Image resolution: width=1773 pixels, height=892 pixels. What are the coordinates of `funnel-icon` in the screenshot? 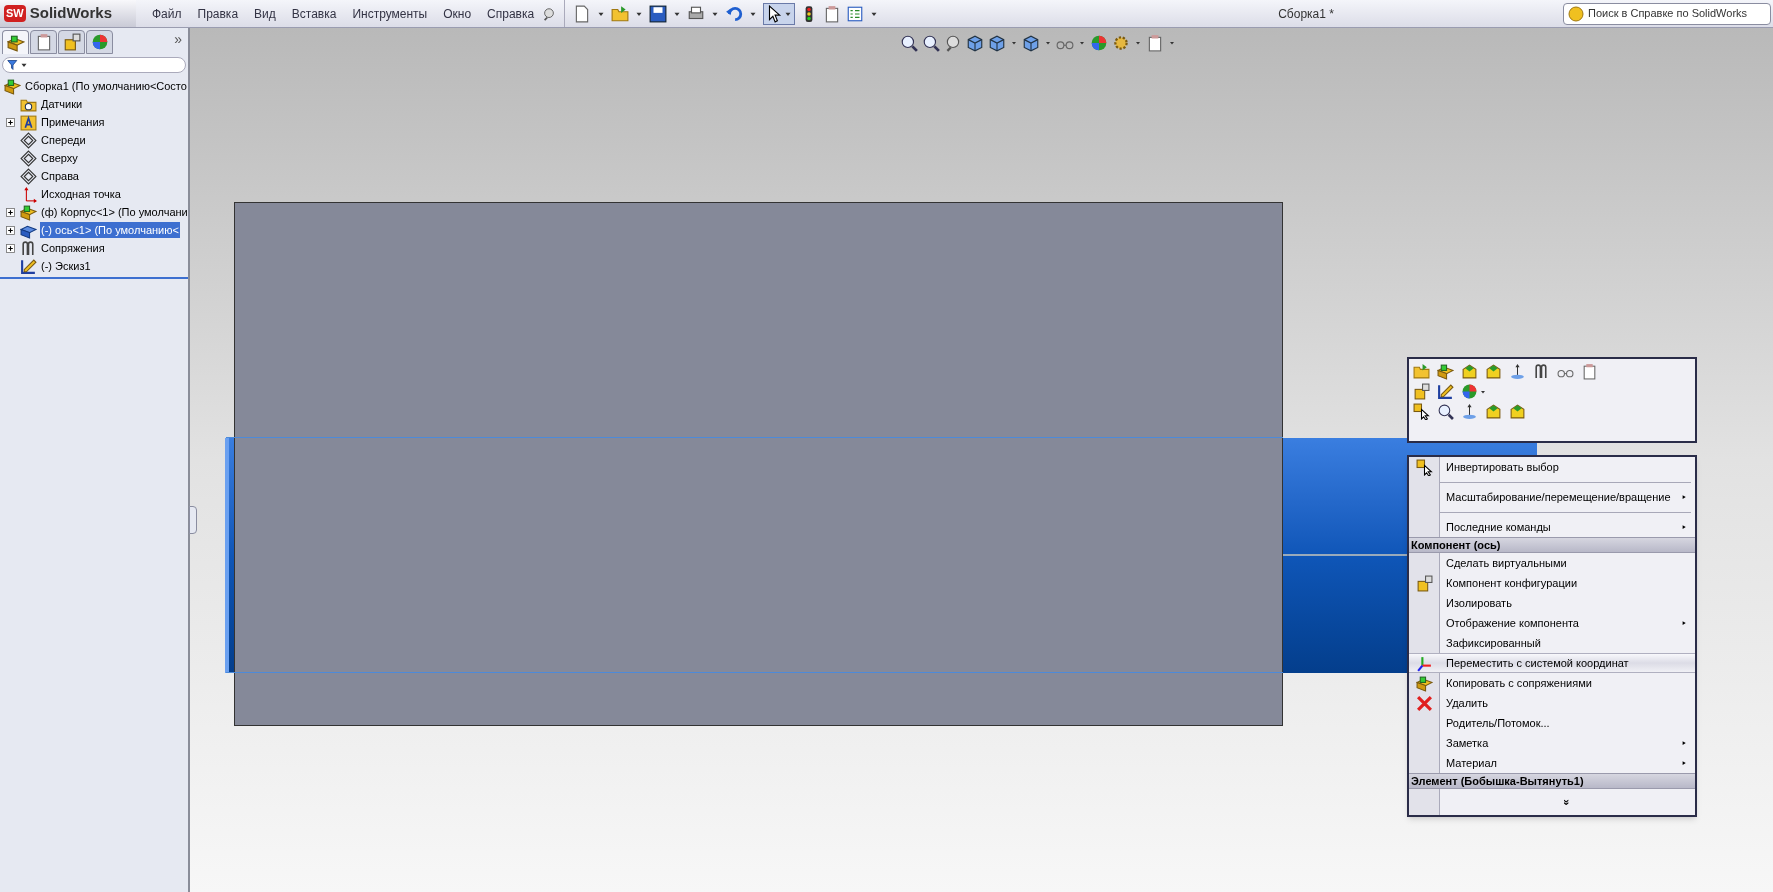 It's located at (13, 65).